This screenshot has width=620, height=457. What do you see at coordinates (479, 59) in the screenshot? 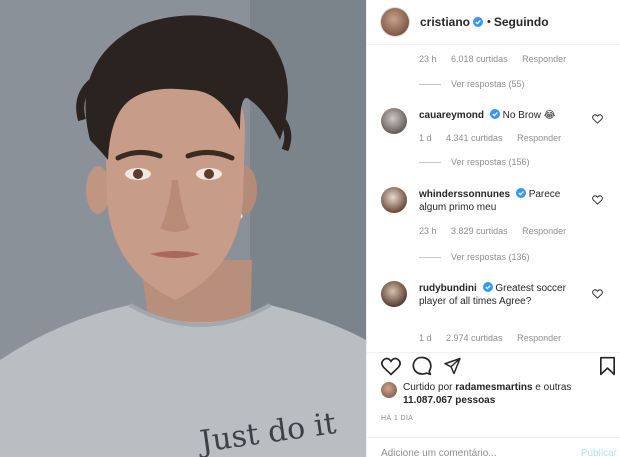
I see `comment-likes: 6.018 curtidas` at bounding box center [479, 59].